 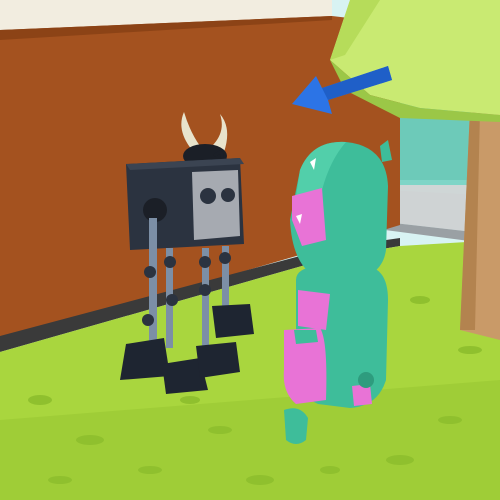 I want to click on player-side-panel, so click(x=314, y=310).